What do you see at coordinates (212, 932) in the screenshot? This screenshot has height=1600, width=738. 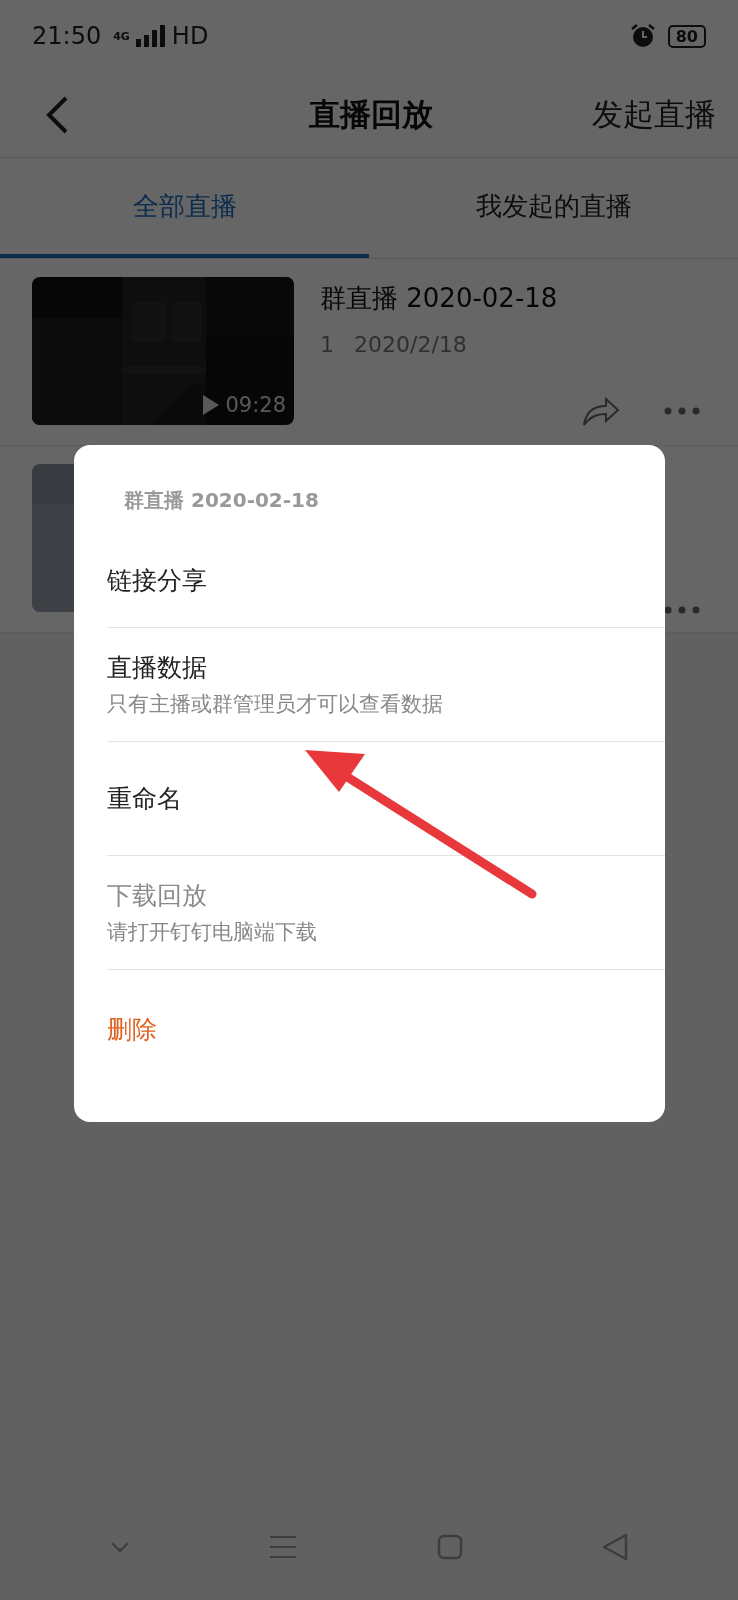 I see `menu-item-hint: 请打开钉钉电脑端下载` at bounding box center [212, 932].